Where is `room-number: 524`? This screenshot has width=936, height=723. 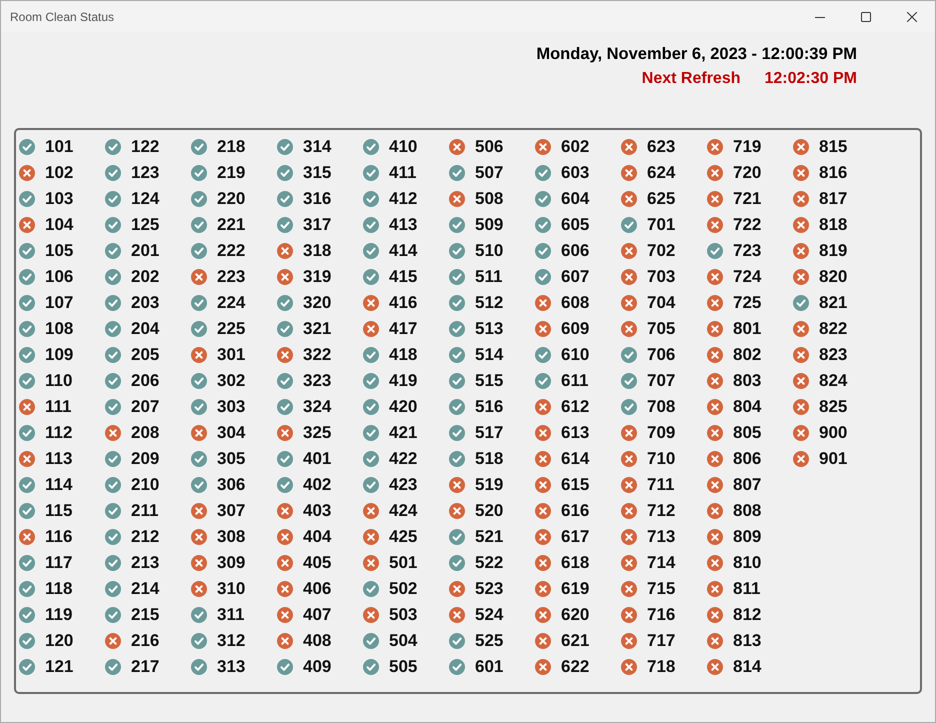 room-number: 524 is located at coordinates (489, 615).